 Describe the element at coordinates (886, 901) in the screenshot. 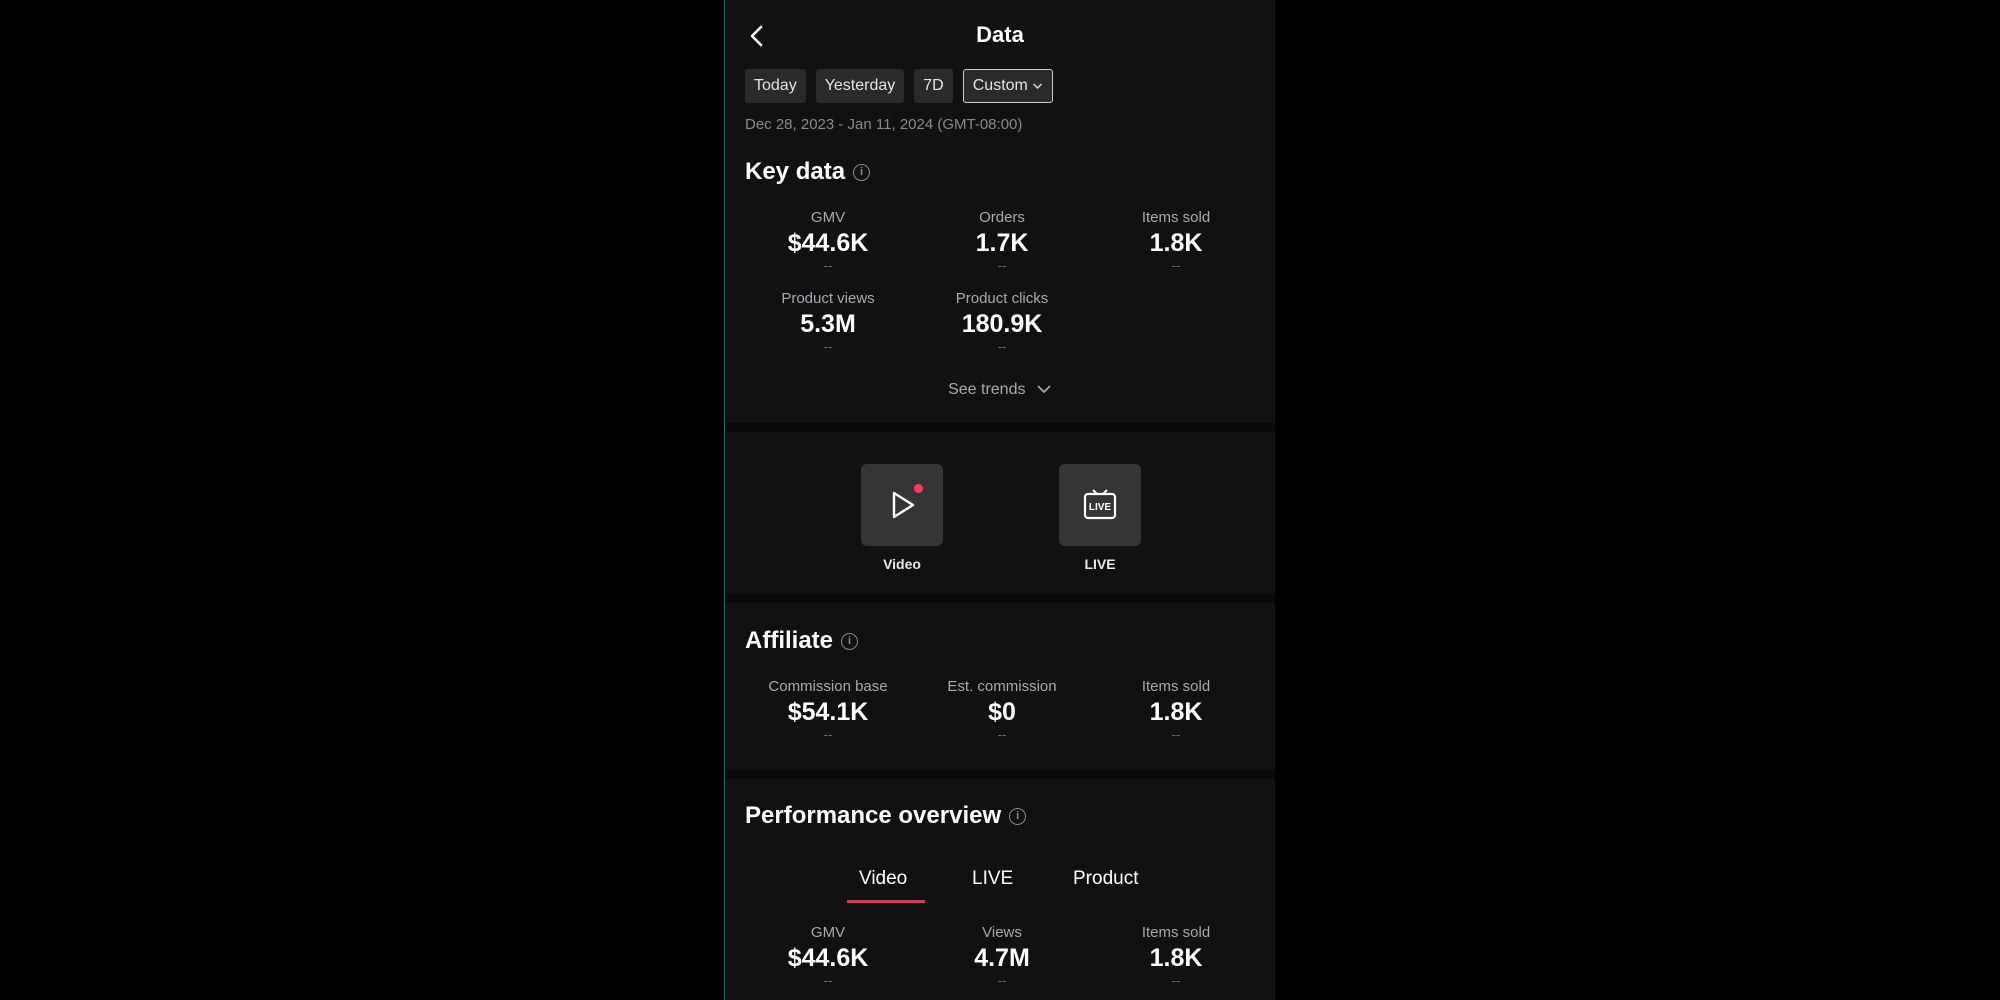

I see `active-tab-indicator` at that location.